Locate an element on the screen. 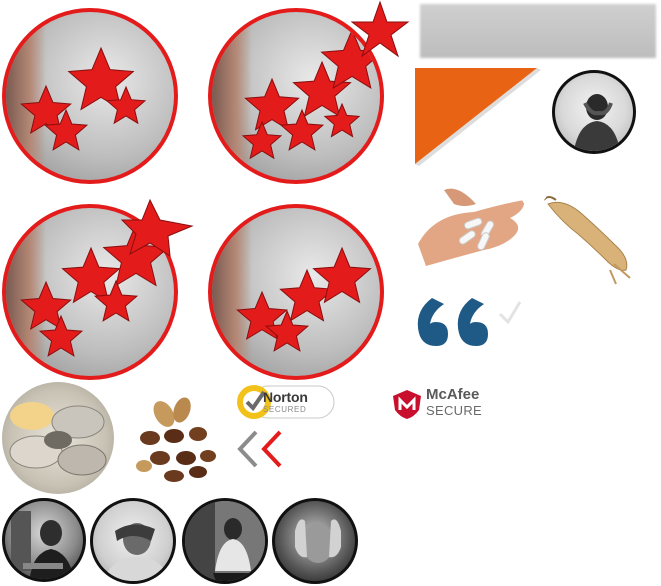 The image size is (661, 586). worried-man-laptop-photo is located at coordinates (44, 540).